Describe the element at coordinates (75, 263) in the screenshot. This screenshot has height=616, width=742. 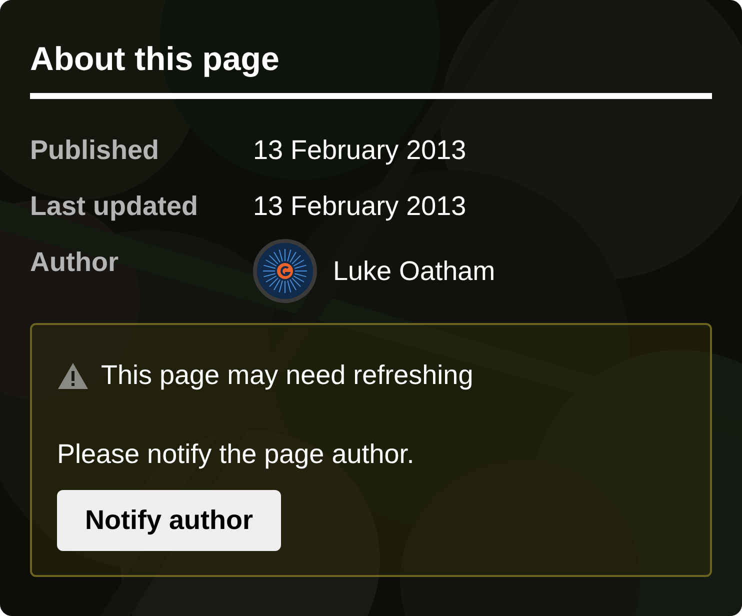
I see `detail-label: Author` at that location.